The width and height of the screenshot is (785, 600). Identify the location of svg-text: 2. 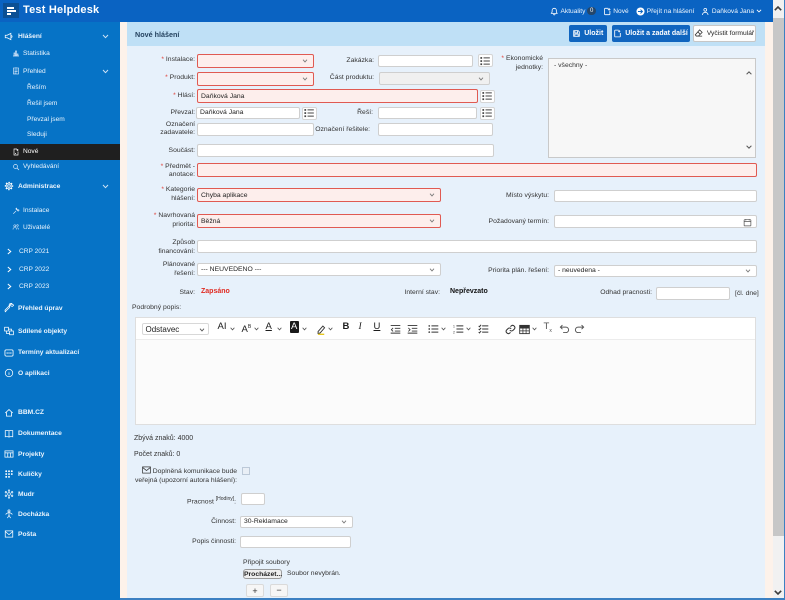
(454, 332).